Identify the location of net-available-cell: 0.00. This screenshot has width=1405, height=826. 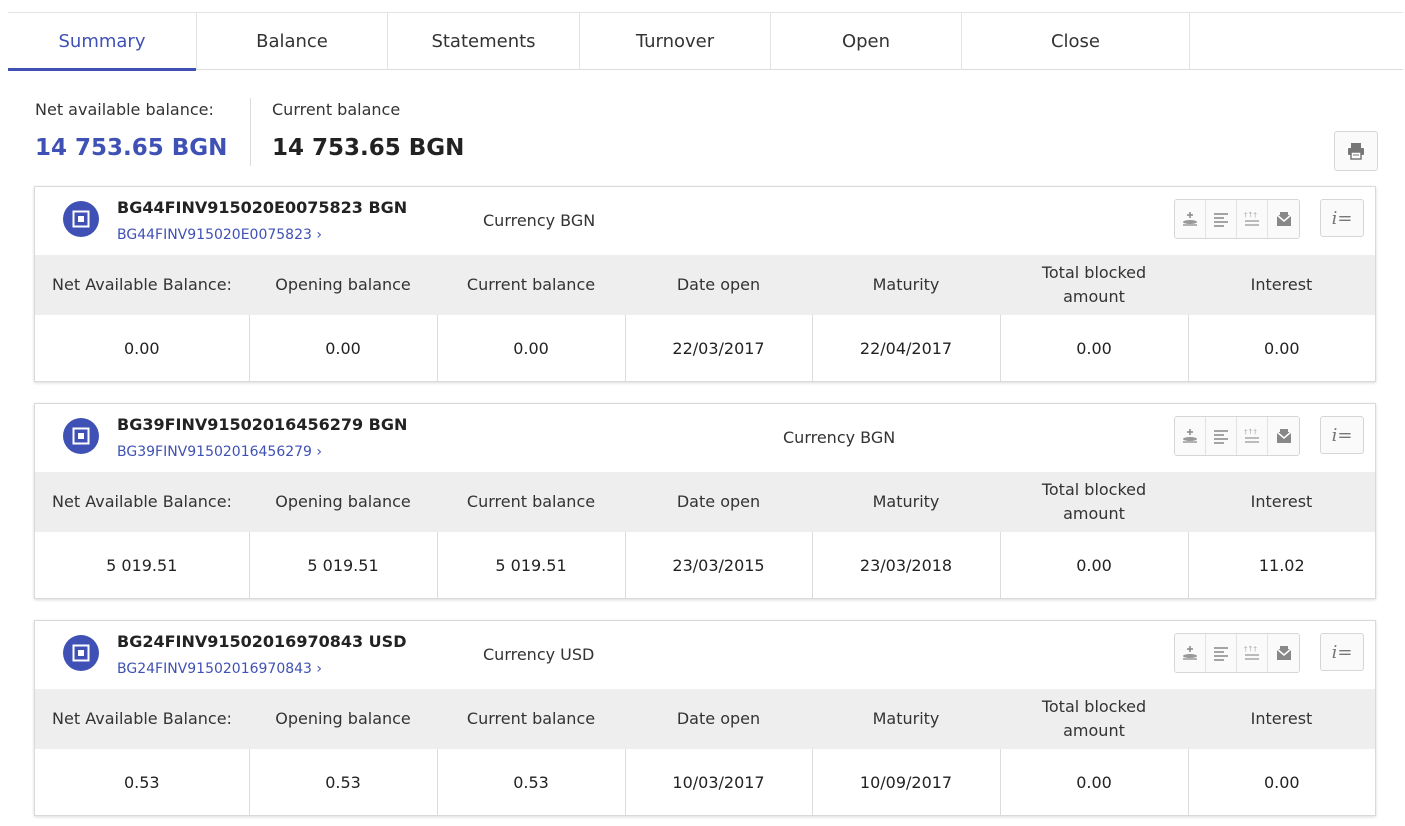
(142, 348).